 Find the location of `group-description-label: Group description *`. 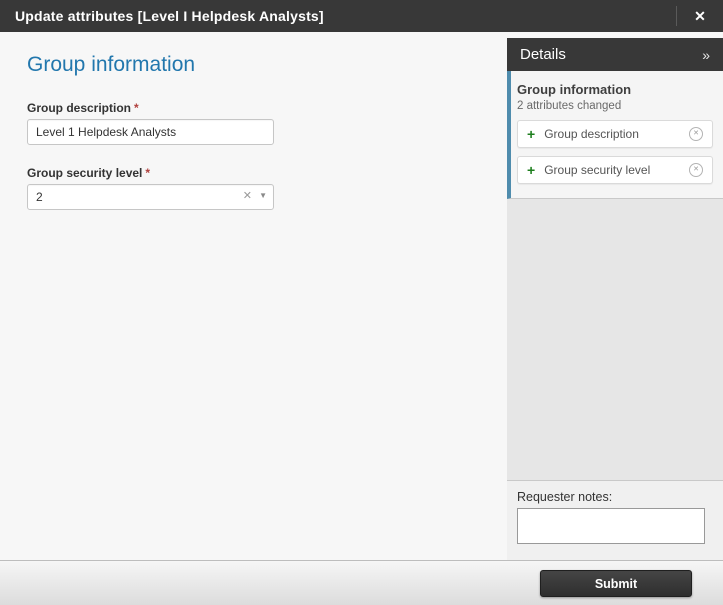

group-description-label: Group description * is located at coordinates (150, 108).